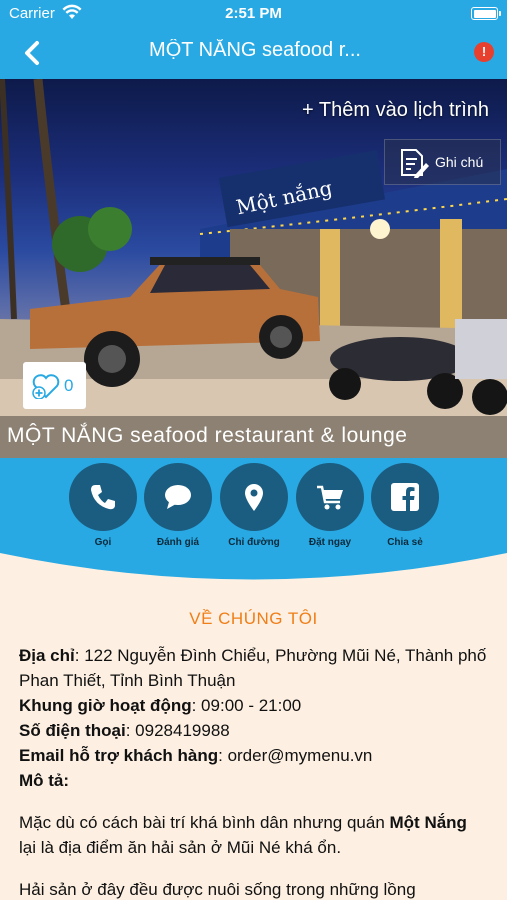 This screenshot has width=507, height=900. I want to click on map-pin-icon, so click(254, 497).